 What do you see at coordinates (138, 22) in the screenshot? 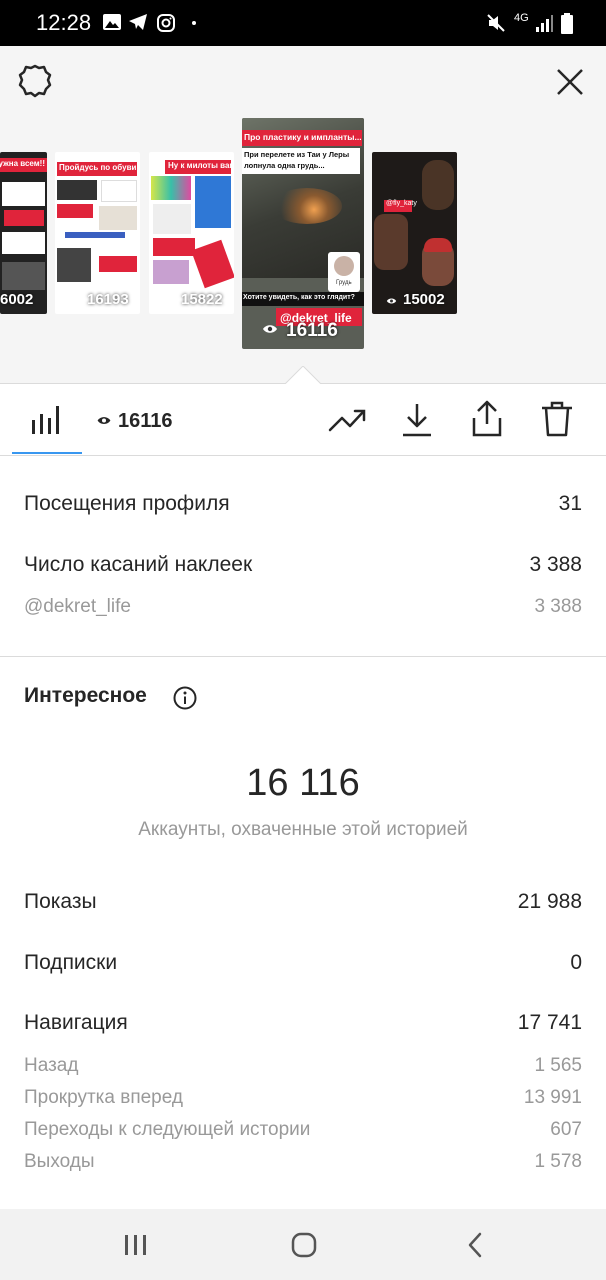
I see `telegram-icon` at bounding box center [138, 22].